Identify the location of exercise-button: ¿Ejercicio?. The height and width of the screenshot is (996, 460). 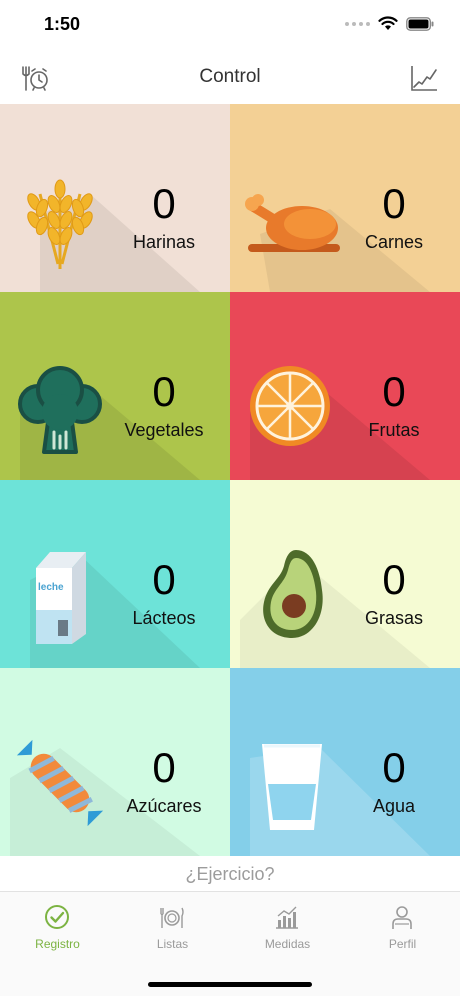
(230, 874).